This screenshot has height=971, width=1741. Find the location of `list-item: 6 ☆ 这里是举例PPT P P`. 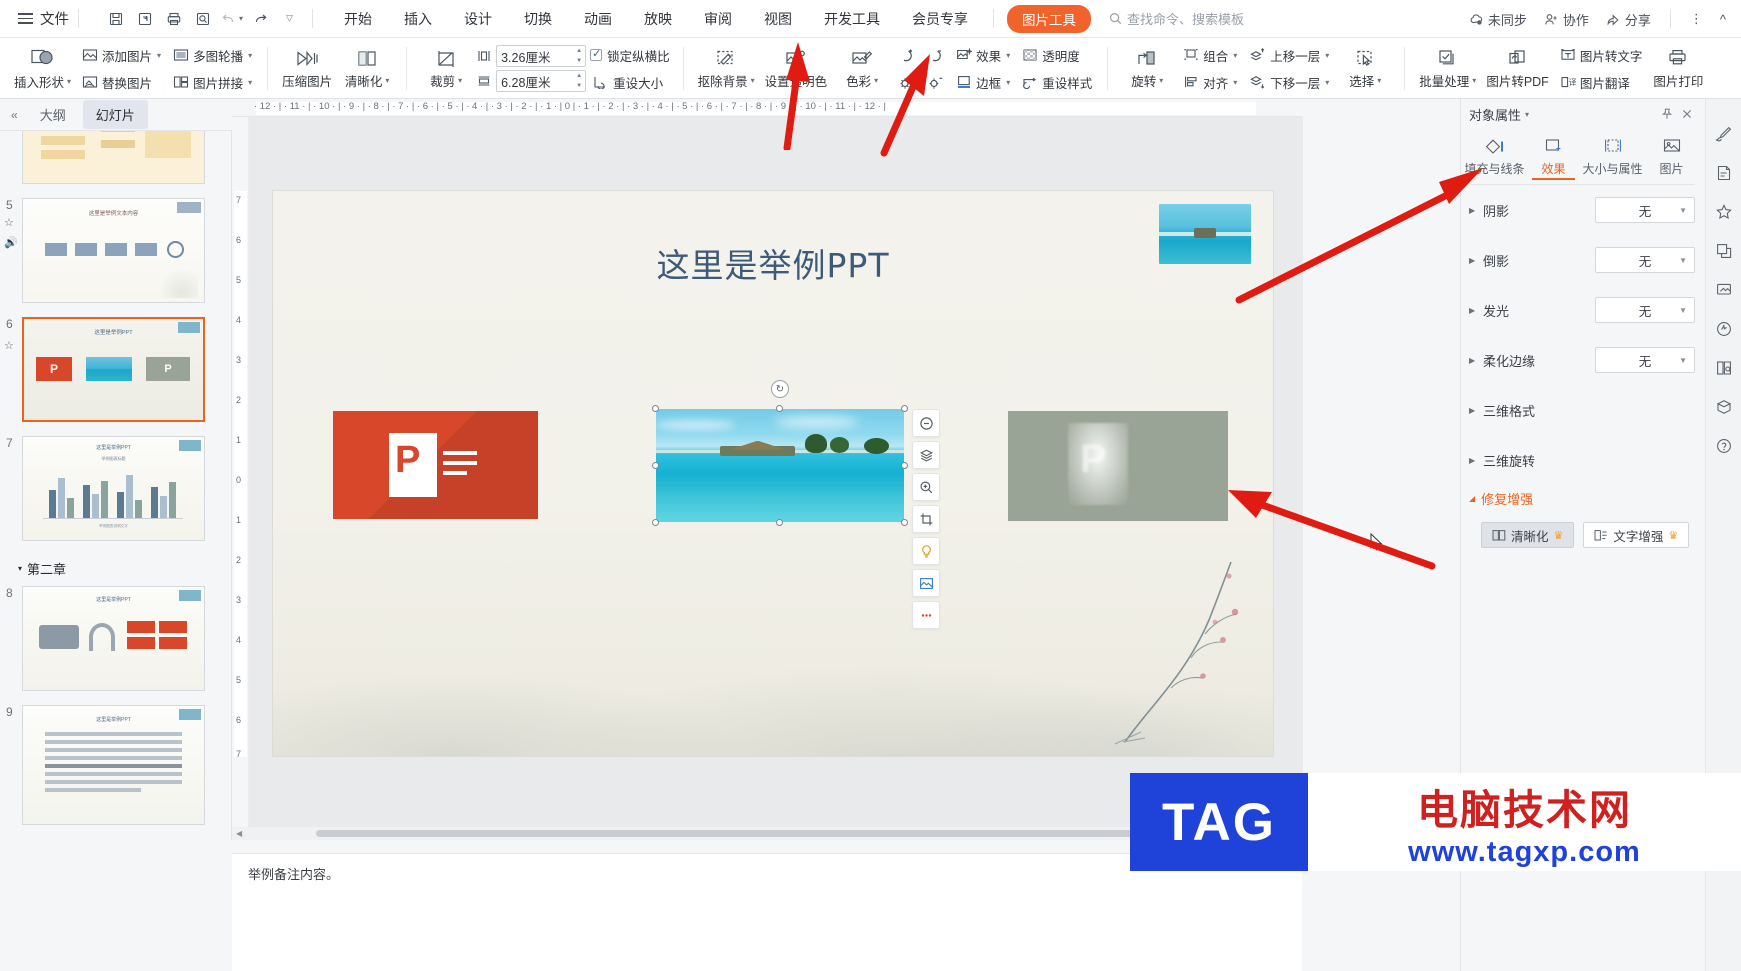

list-item: 6 ☆ 这里是举例PPT P P is located at coordinates (115, 369).